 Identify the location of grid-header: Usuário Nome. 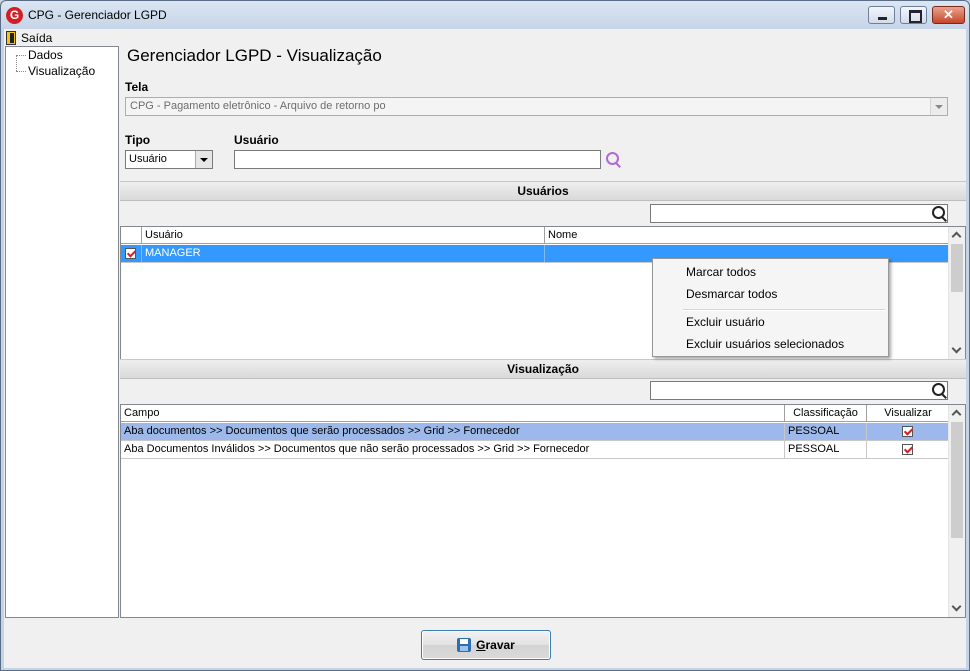
(535, 235).